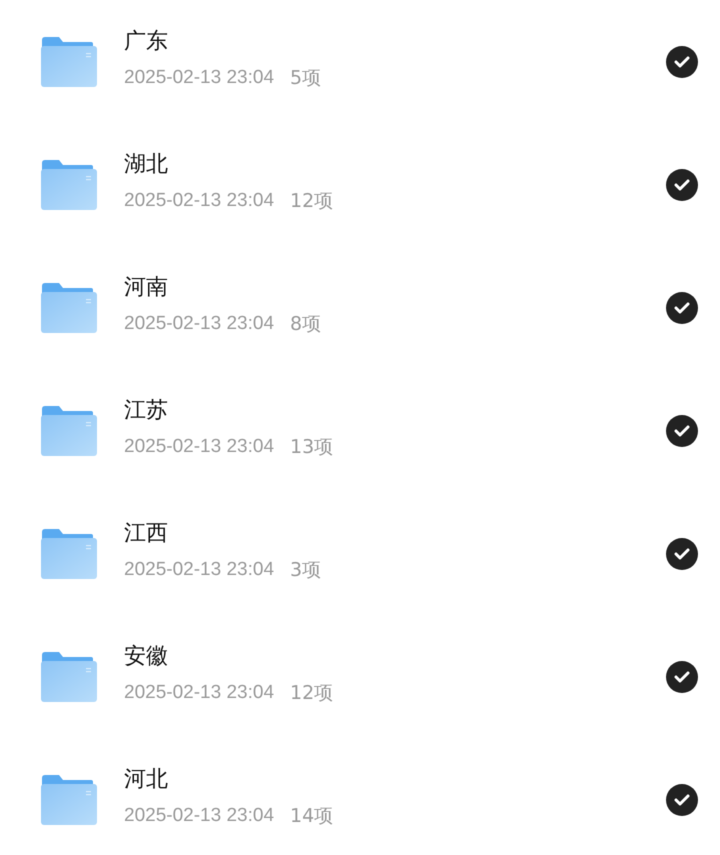 Image resolution: width=720 pixels, height=855 pixels. What do you see at coordinates (146, 410) in the screenshot?
I see `folder-name: 江苏` at bounding box center [146, 410].